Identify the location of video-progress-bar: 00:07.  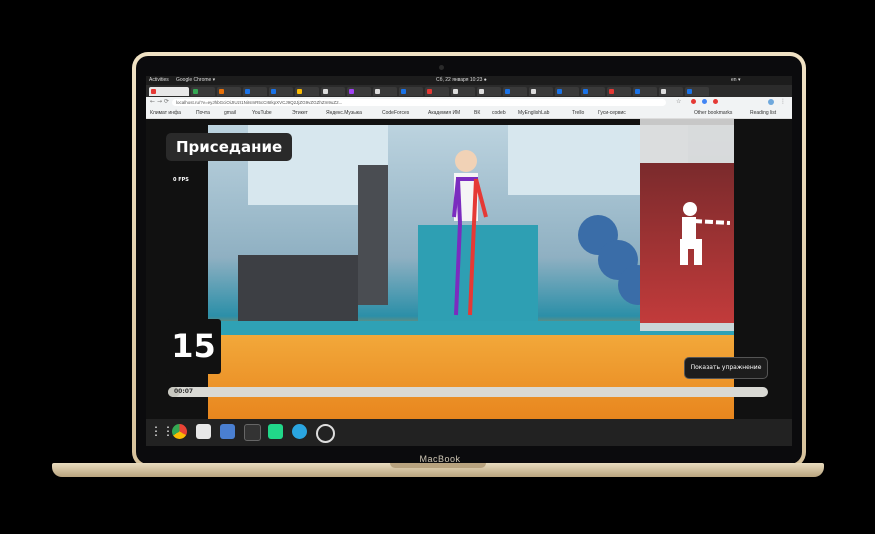
(468, 392).